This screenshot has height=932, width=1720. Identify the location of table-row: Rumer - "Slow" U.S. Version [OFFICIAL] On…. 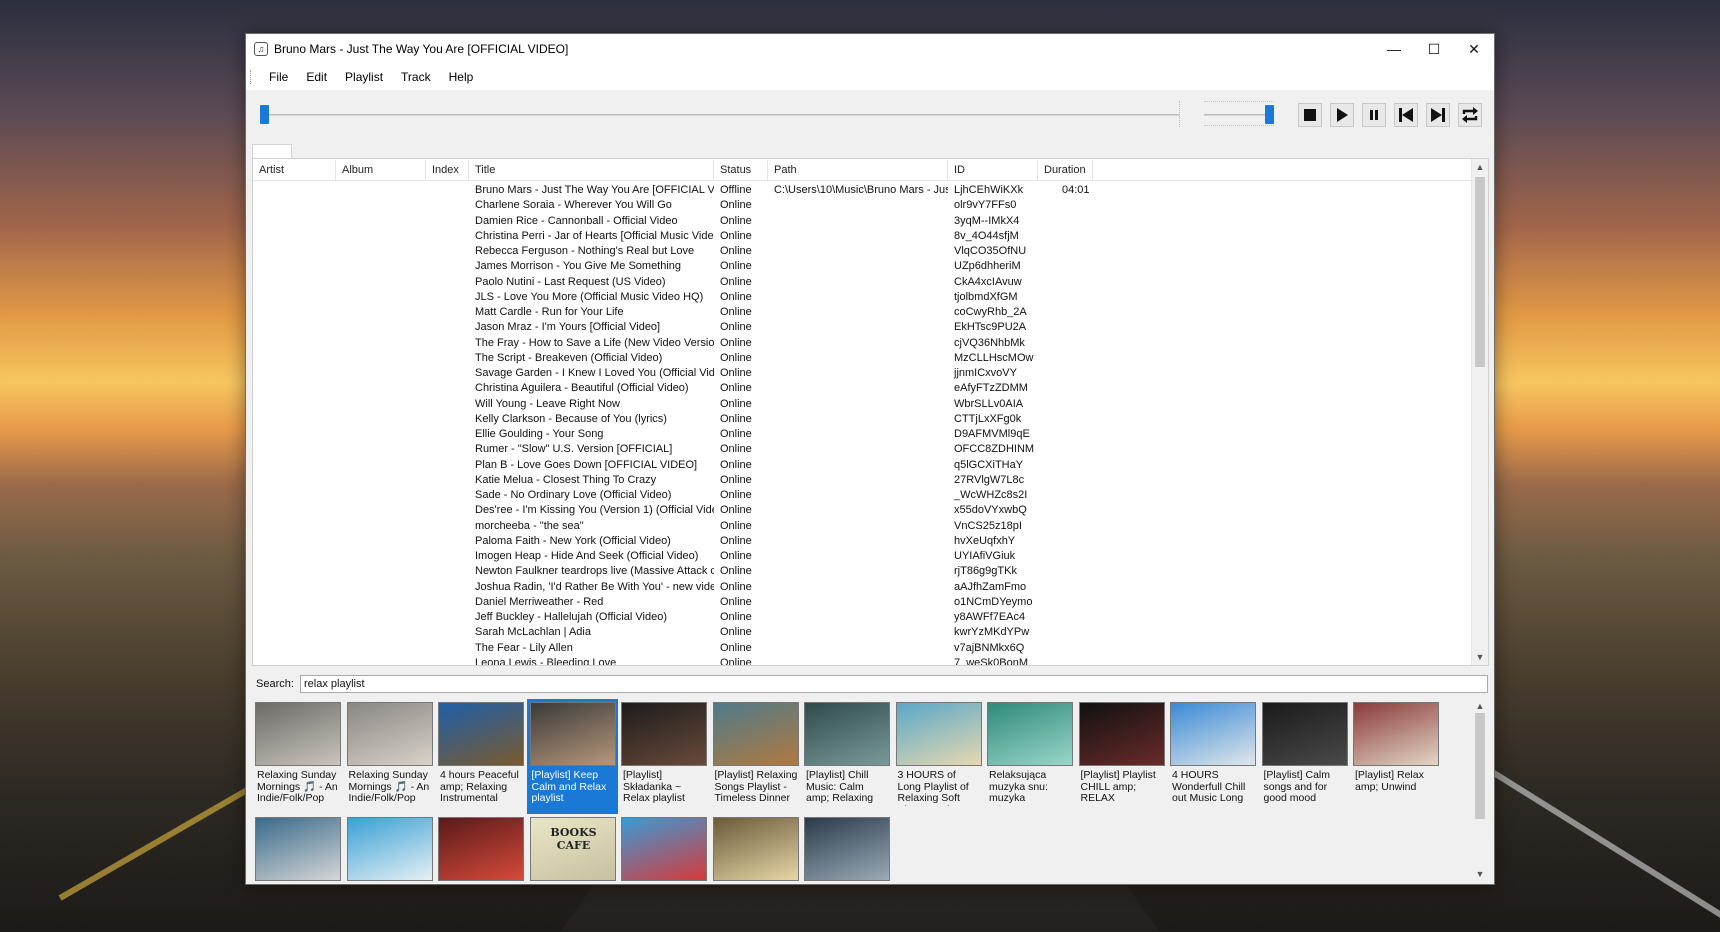
(862, 449).